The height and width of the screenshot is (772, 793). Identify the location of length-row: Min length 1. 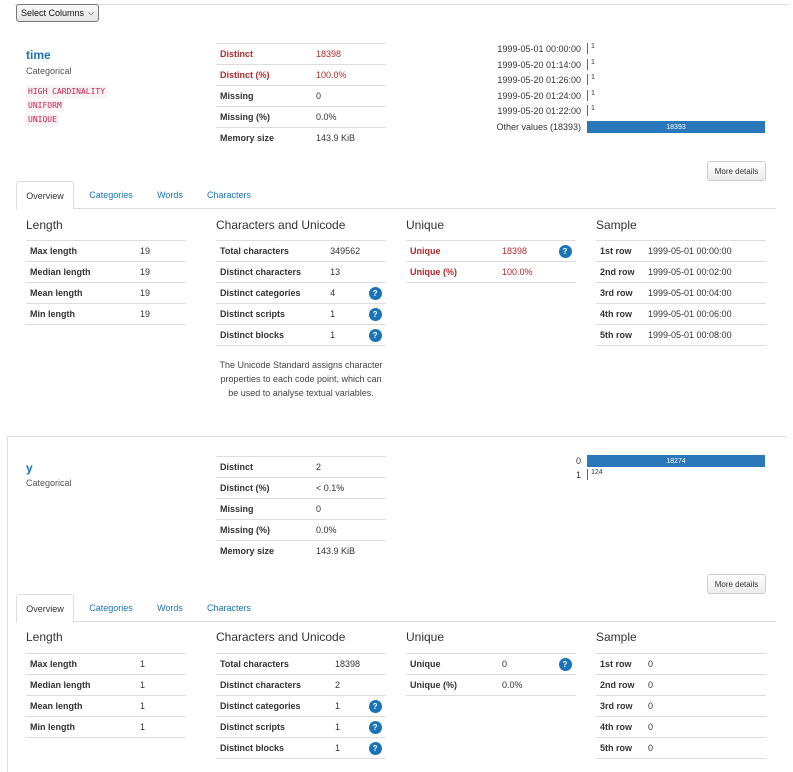
(106, 727).